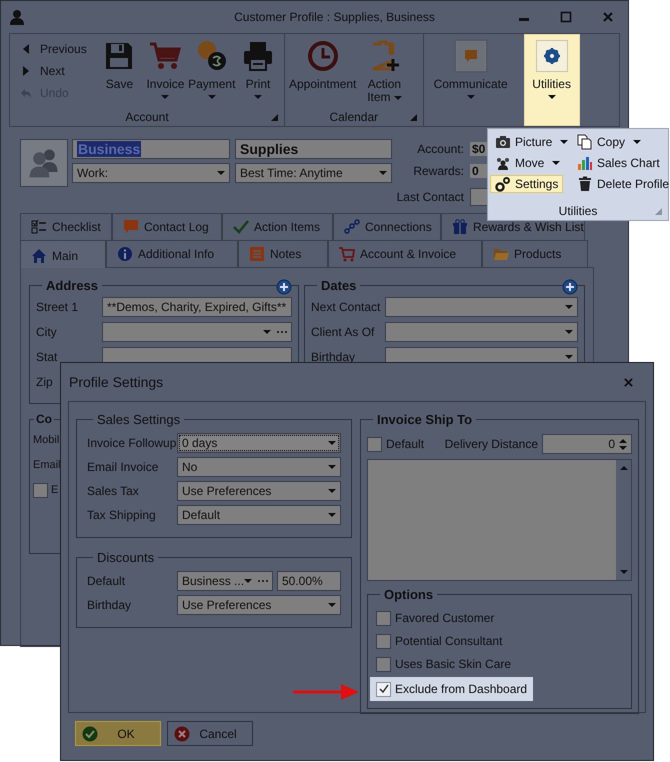  Describe the element at coordinates (552, 80) in the screenshot. I see `ribbon-button: Utilities` at that location.